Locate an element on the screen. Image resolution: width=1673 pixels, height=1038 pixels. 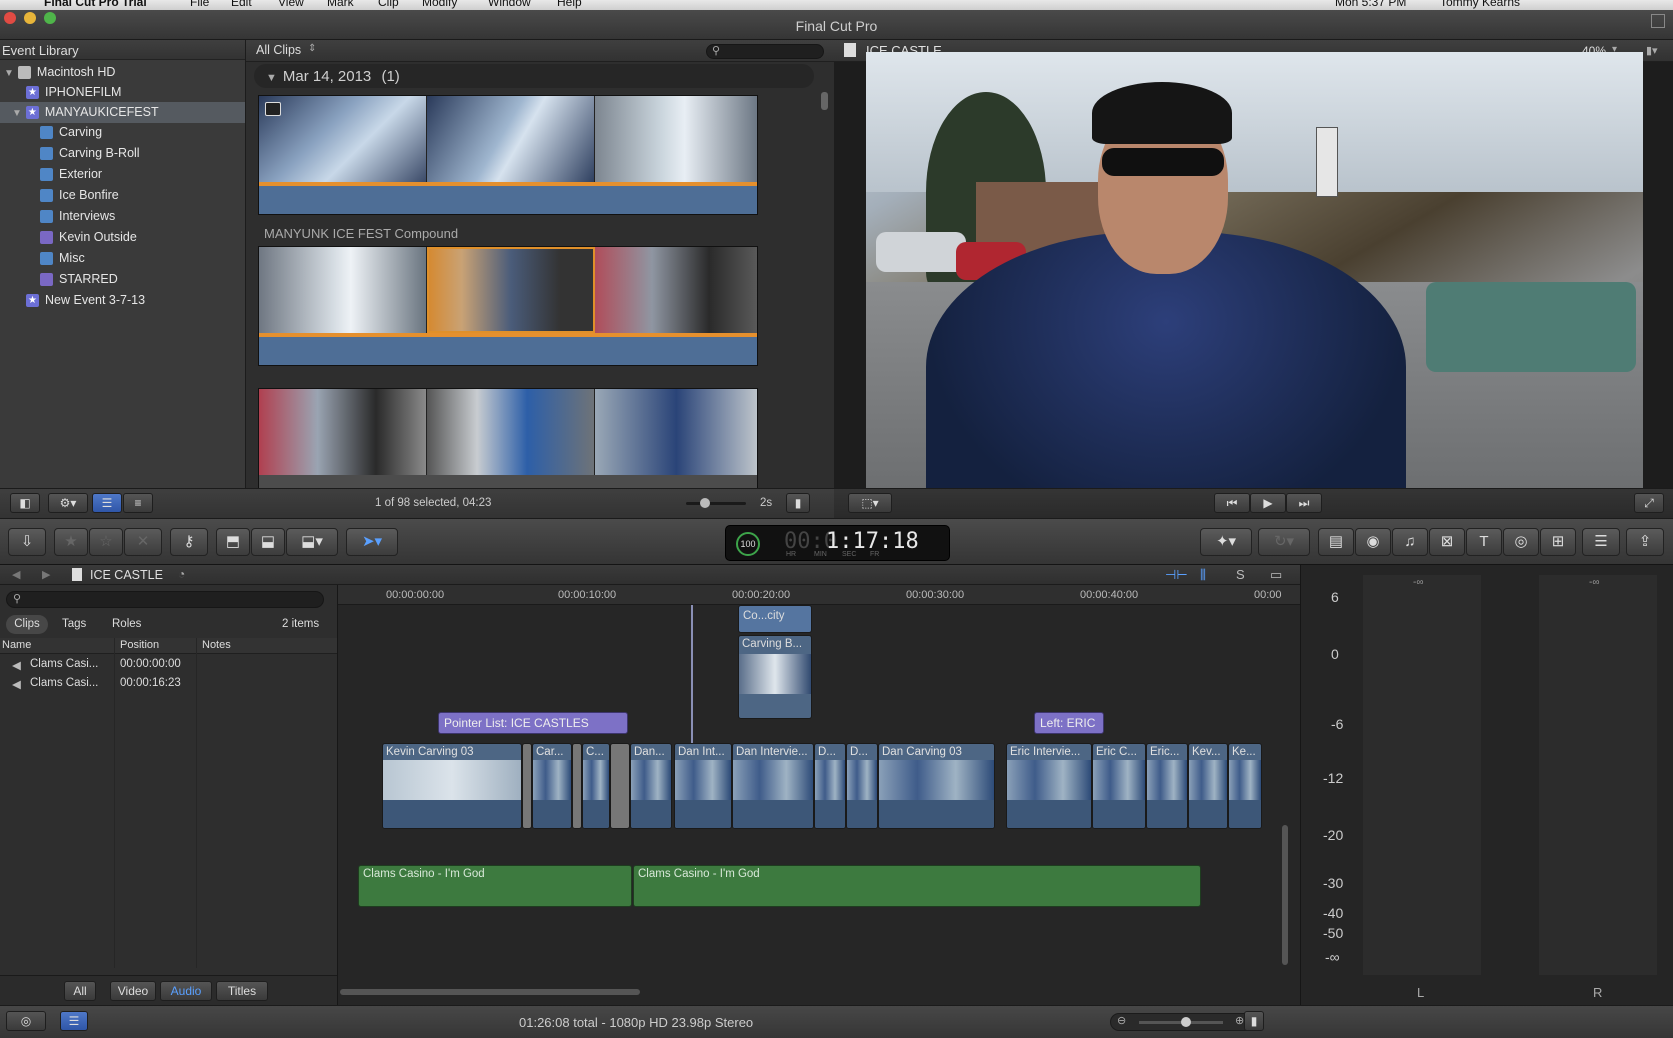
viewer-options-icon: ▮▾ is located at coordinates (1652, 50).